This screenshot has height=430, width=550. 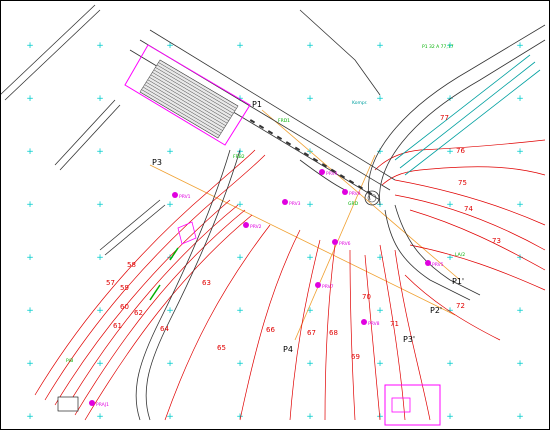 I want to click on borehole-label: PRV4, so click(x=332, y=174).